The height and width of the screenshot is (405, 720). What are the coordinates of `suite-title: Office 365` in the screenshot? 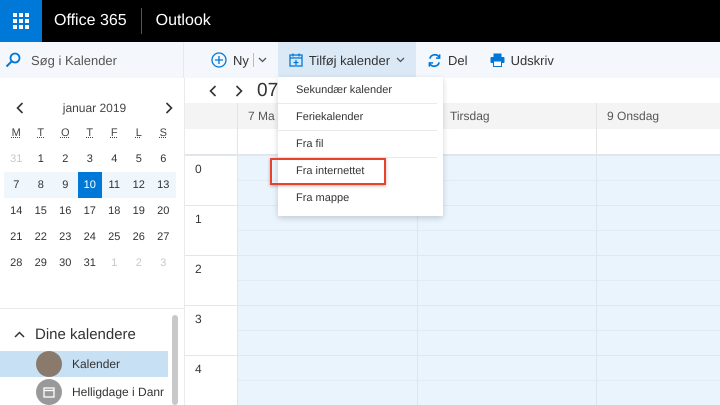 It's located at (90, 21).